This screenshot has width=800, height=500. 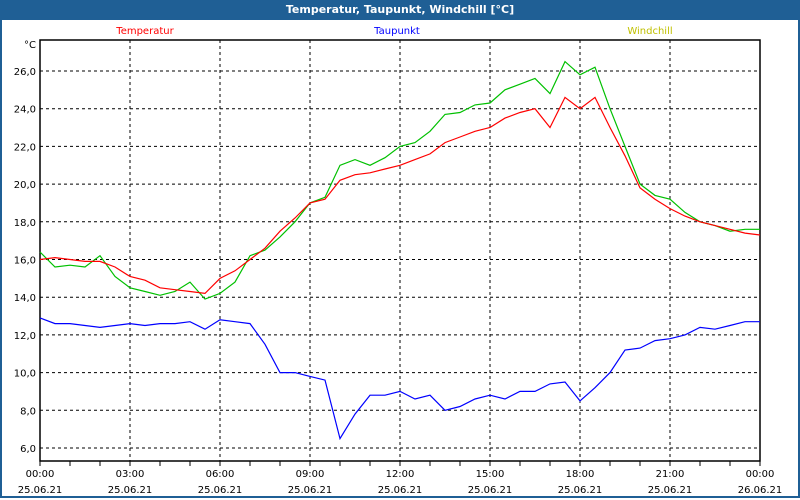 I want to click on y-tick-label: 22,0, so click(x=25, y=147).